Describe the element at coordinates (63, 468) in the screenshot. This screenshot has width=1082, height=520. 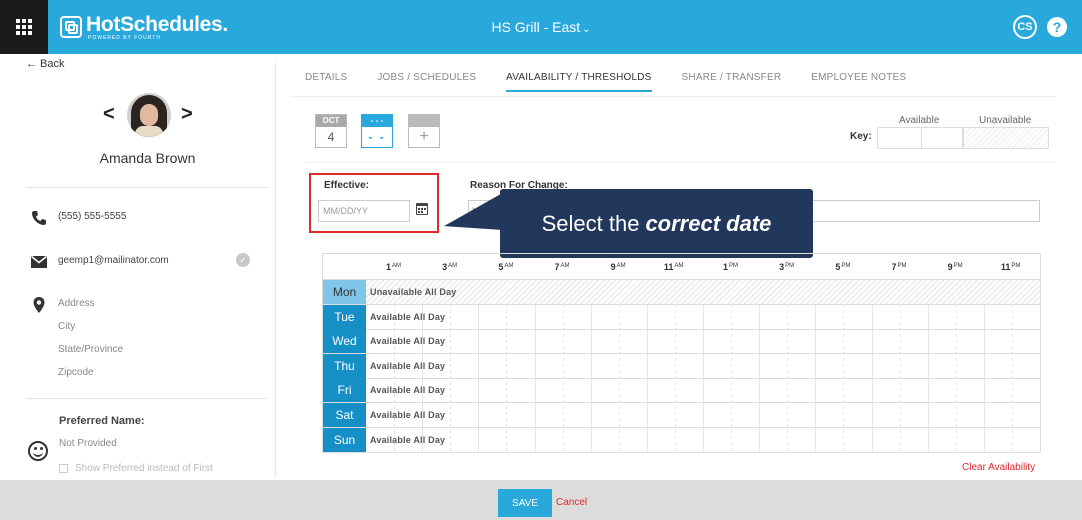
I see `checkbox-box` at that location.